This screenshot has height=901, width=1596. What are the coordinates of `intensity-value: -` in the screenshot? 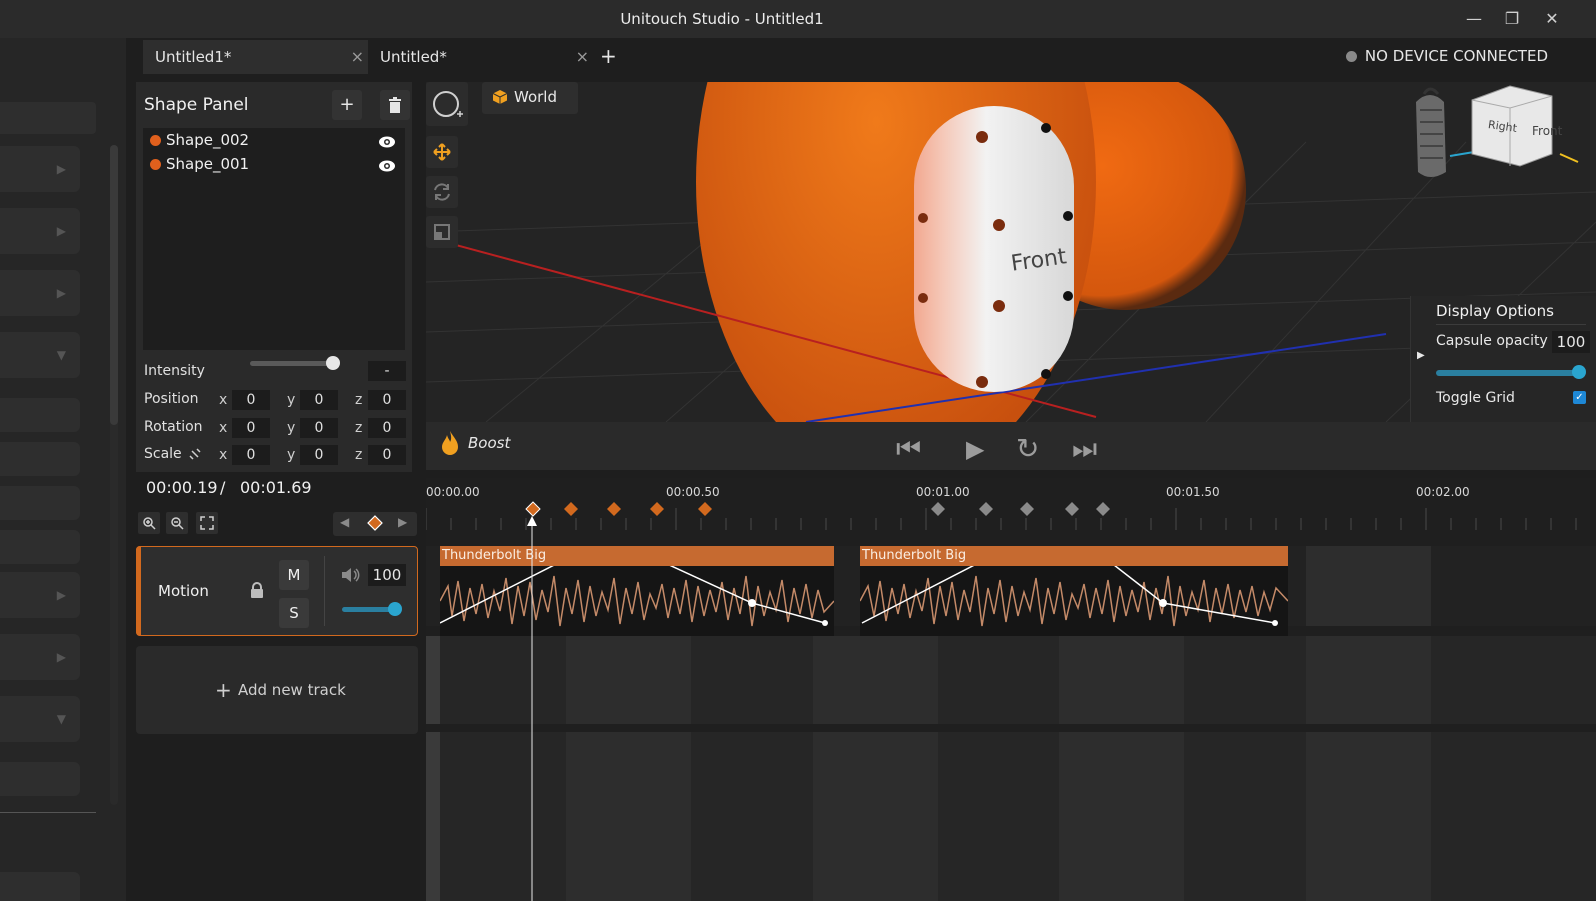 It's located at (387, 371).